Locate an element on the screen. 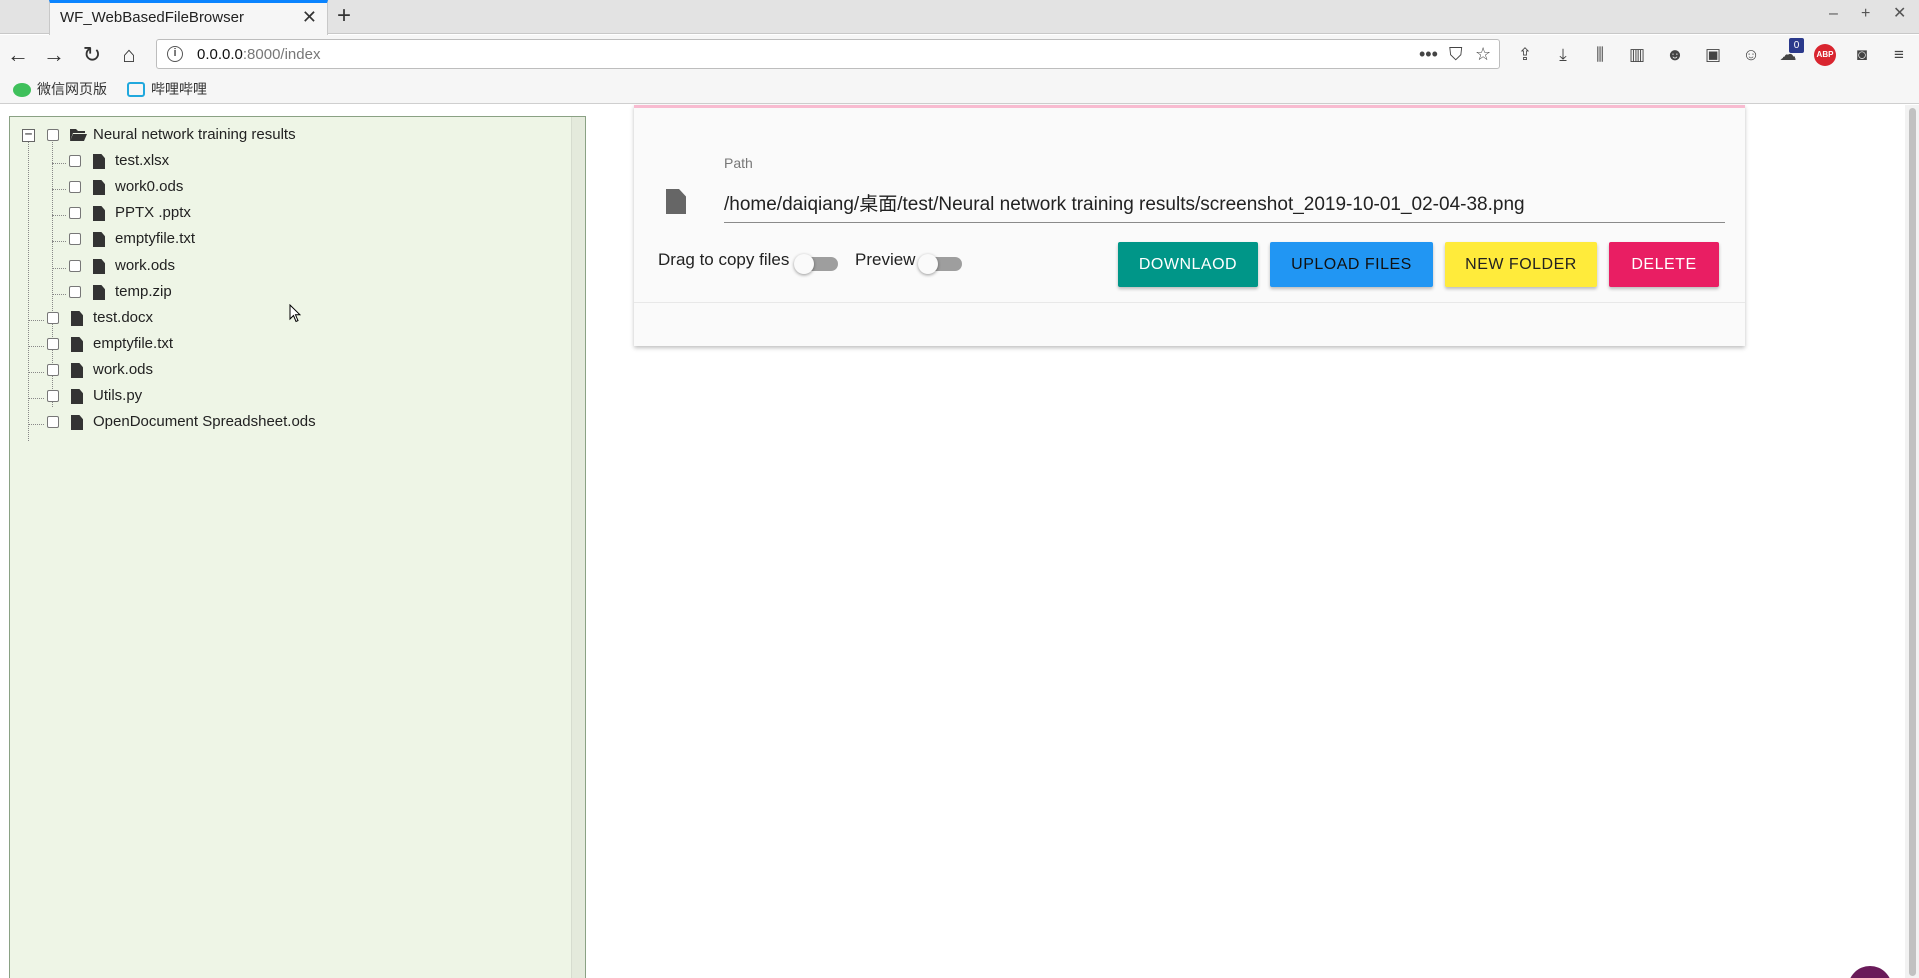 The height and width of the screenshot is (978, 1919). bookmarks-bar: 微信网页版 哔哩哔哩 is located at coordinates (959, 89).